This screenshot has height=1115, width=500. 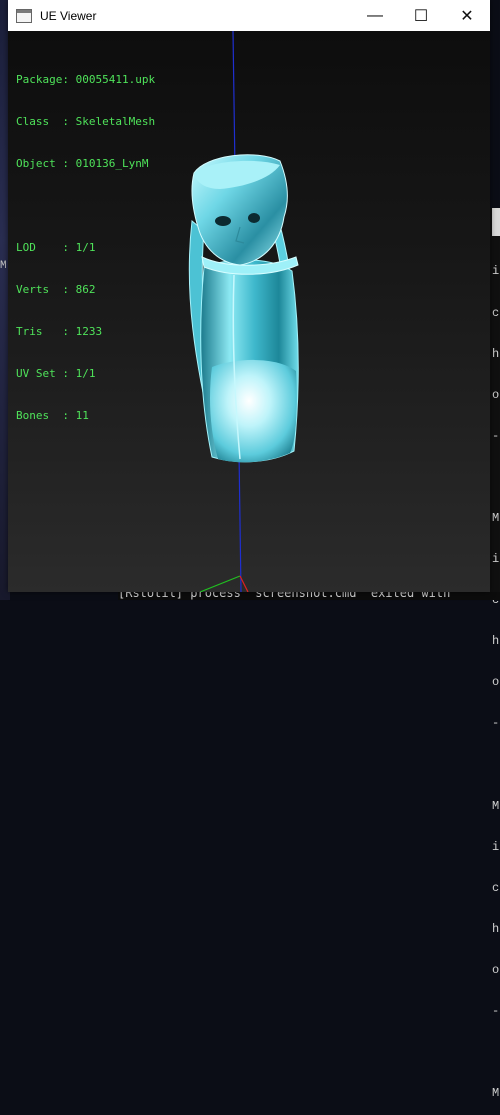 I want to click on mesh-lower-highlight, so click(x=253, y=411).